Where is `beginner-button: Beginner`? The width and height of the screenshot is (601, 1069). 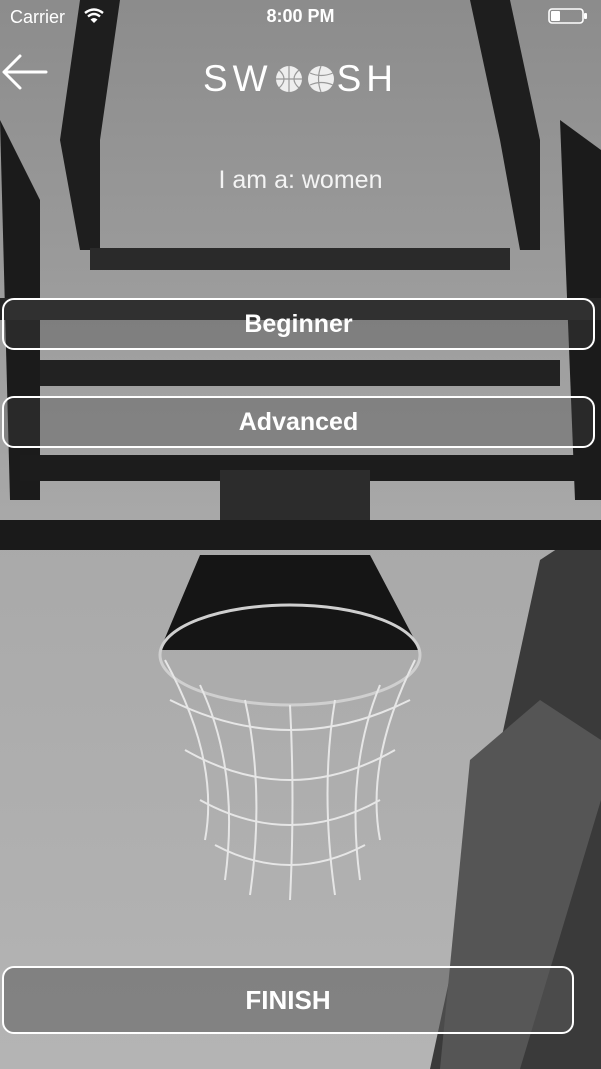
beginner-button: Beginner is located at coordinates (298, 324).